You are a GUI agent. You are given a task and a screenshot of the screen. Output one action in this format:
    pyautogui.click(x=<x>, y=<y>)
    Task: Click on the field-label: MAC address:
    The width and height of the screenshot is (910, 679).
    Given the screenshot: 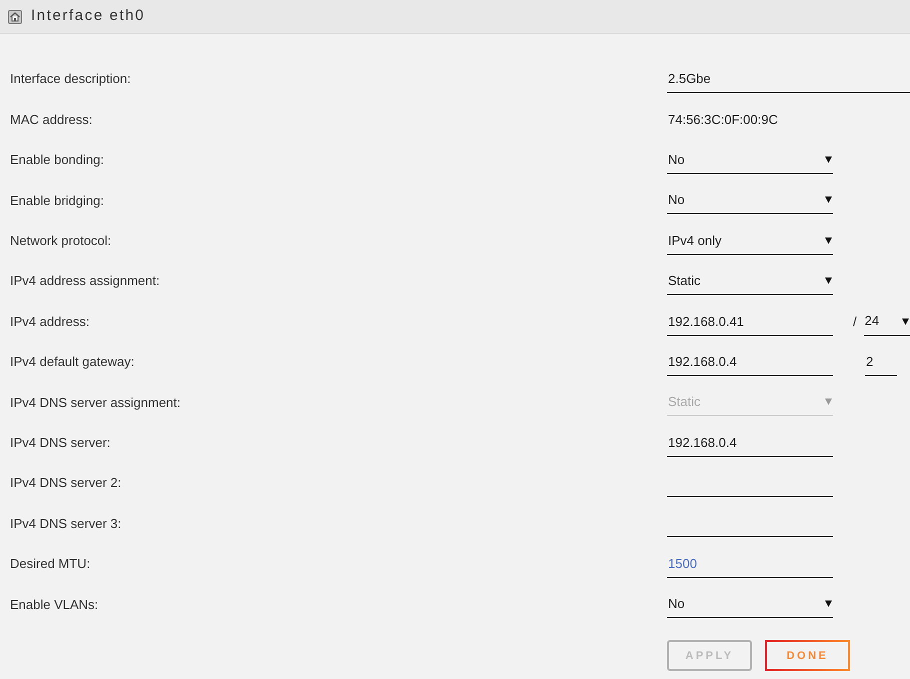 What is the action you would take?
    pyautogui.click(x=51, y=119)
    